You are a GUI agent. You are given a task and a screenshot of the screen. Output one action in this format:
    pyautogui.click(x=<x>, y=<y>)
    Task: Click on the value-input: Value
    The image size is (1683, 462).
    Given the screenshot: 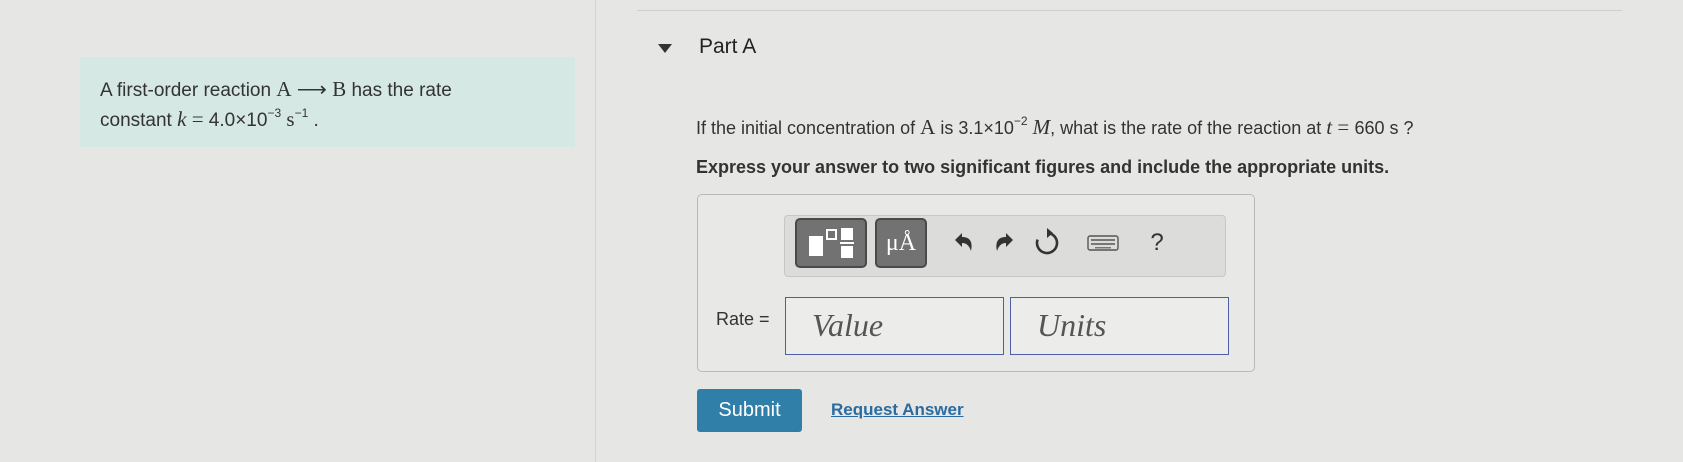 What is the action you would take?
    pyautogui.click(x=894, y=326)
    